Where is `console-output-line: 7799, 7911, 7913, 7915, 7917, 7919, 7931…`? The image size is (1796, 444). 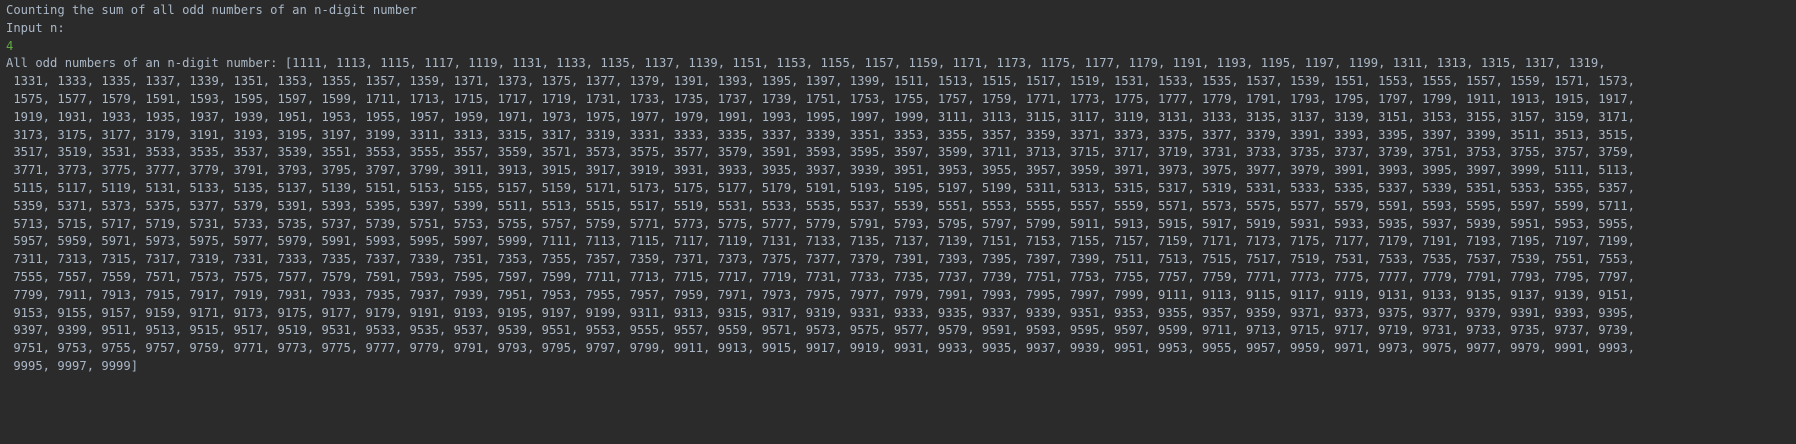
console-output-line: 7799, 7911, 7913, 7915, 7917, 7919, 7931… is located at coordinates (820, 294).